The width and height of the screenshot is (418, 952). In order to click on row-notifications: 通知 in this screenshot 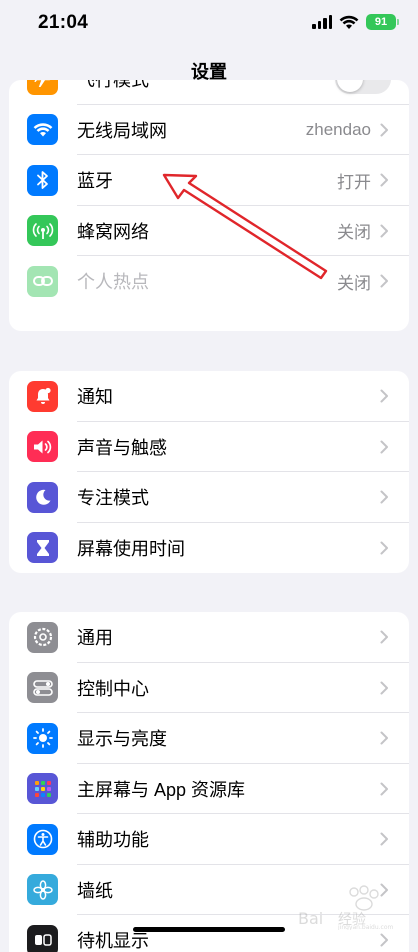, I will do `click(209, 396)`.